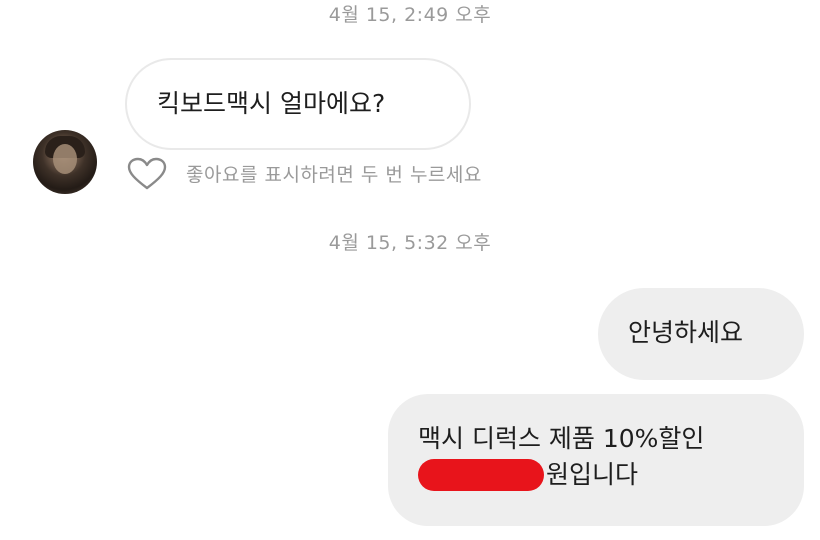 The image size is (820, 540). Describe the element at coordinates (147, 174) in the screenshot. I see `heart-icon` at that location.